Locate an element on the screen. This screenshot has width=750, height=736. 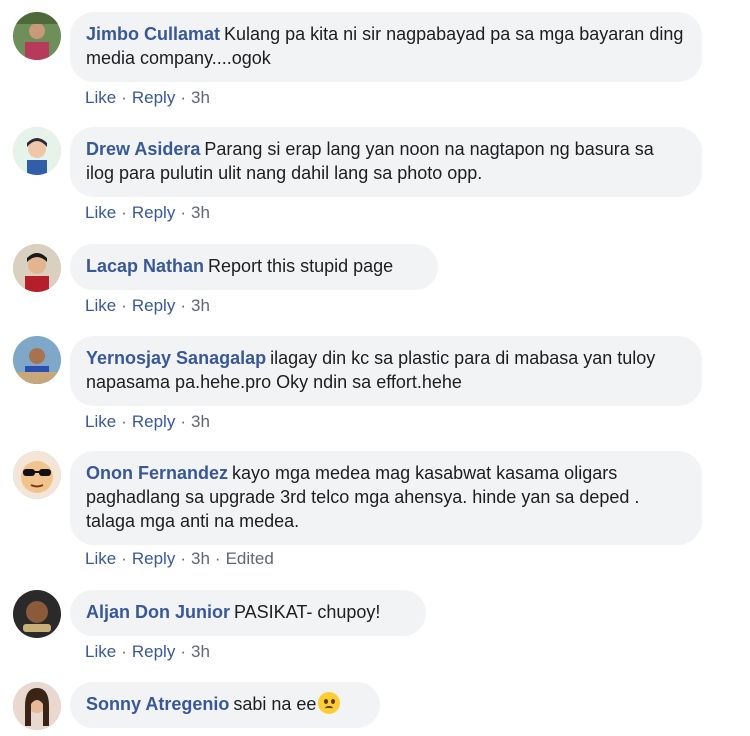
comment-author: Yernosjay Sanagalap is located at coordinates (176, 358).